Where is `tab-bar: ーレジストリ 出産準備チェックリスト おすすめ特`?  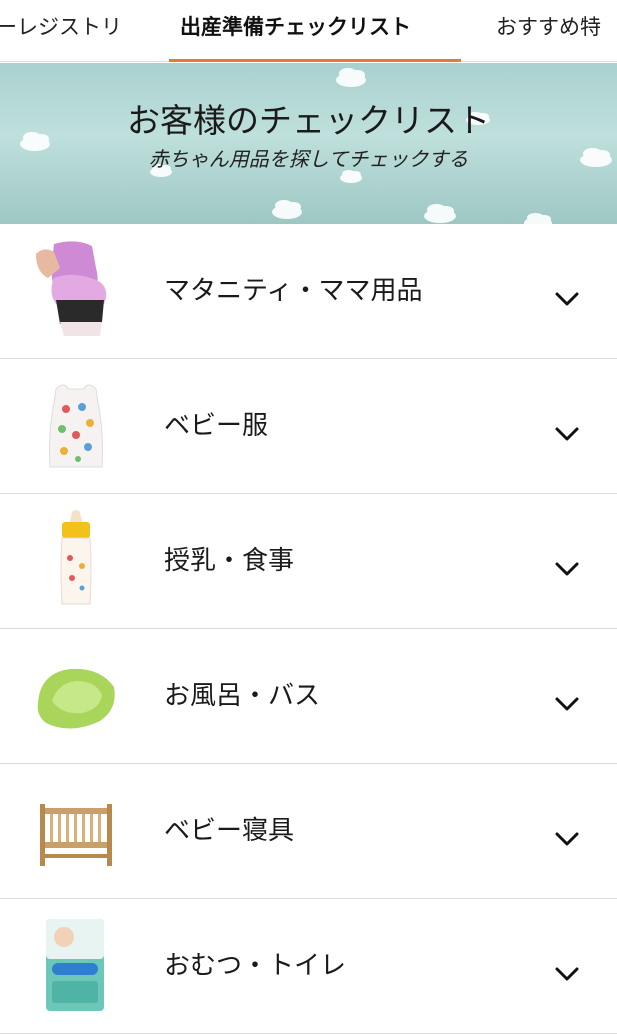 tab-bar: ーレジストリ 出産準備チェックリスト おすすめ特 is located at coordinates (308, 31).